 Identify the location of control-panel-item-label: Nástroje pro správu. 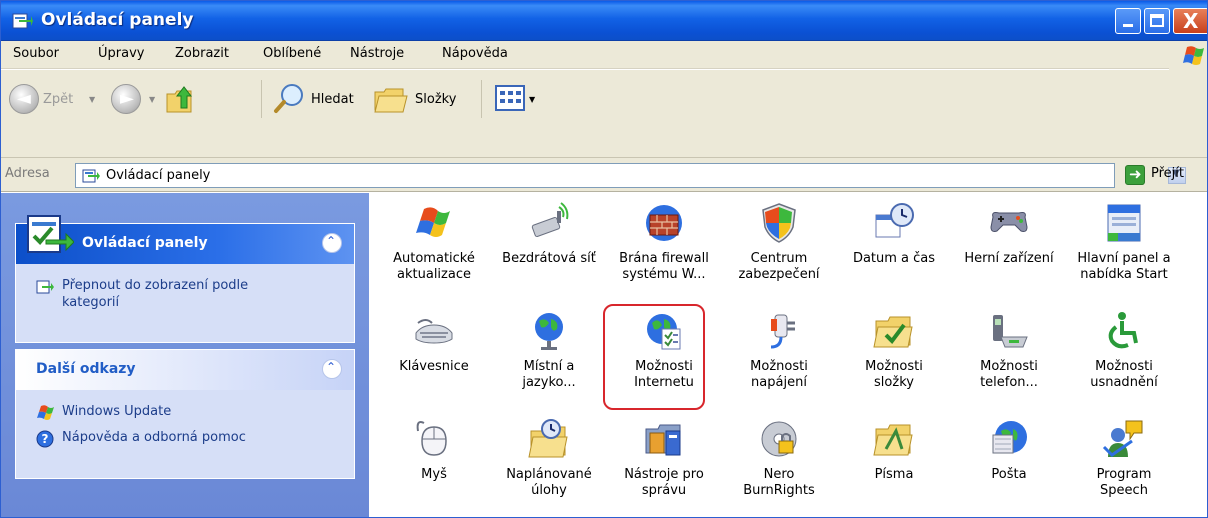
(664, 483).